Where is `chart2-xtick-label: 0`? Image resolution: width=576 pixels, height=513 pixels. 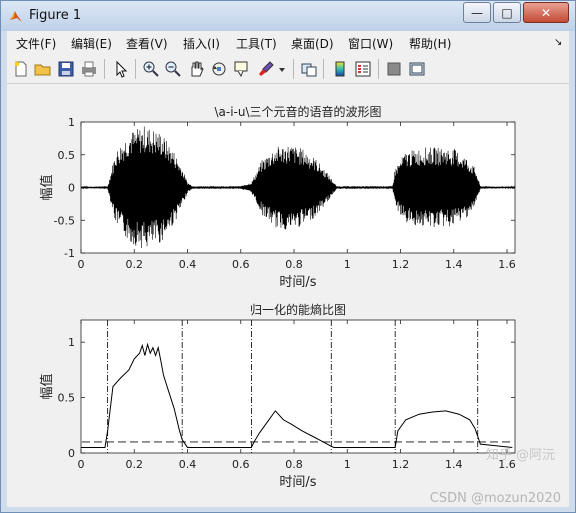 chart2-xtick-label: 0 is located at coordinates (81, 464).